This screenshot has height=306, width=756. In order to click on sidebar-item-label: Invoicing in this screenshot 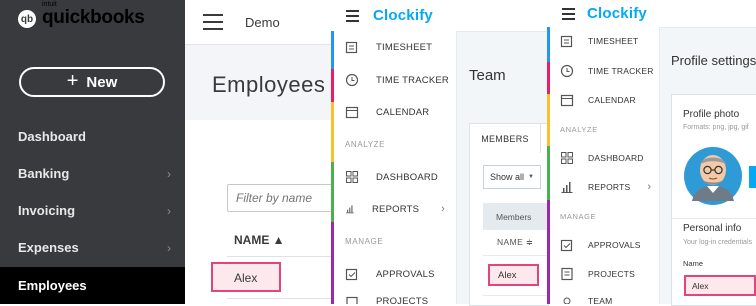, I will do `click(47, 210)`.